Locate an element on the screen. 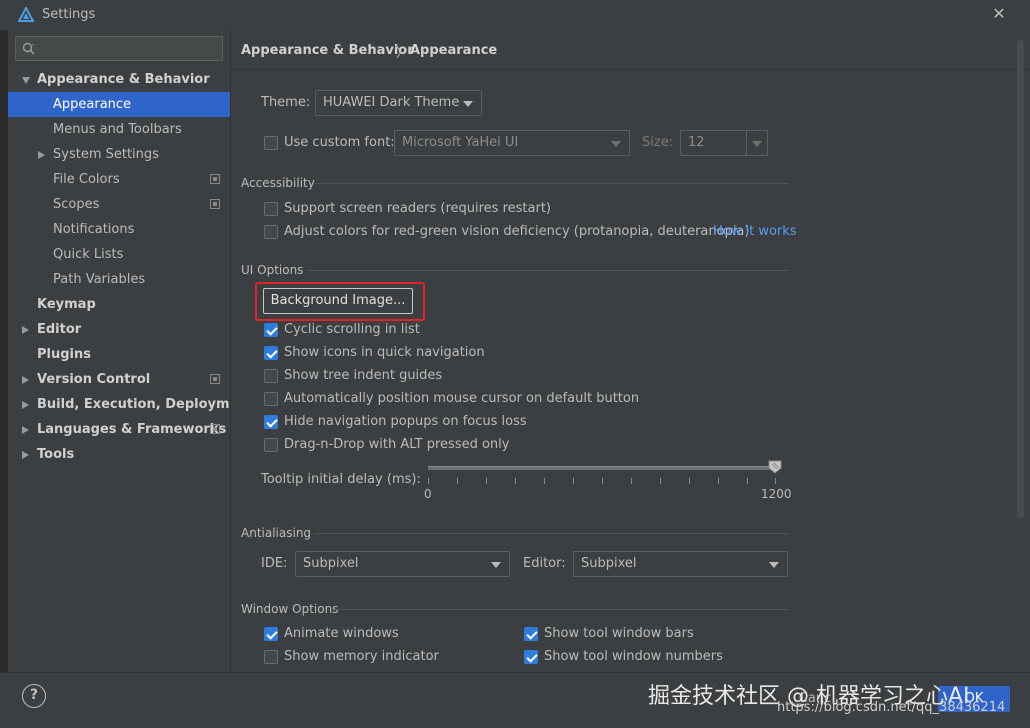 The image size is (1030, 728). sidebar-item-notifications: Notifications is located at coordinates (119, 229).